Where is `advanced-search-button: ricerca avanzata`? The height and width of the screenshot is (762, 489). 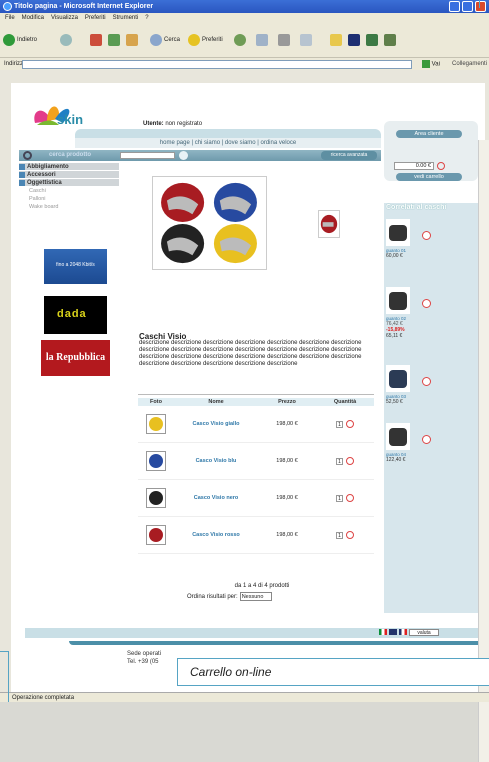
advanced-search-button: ricerca avanzata is located at coordinates (349, 155).